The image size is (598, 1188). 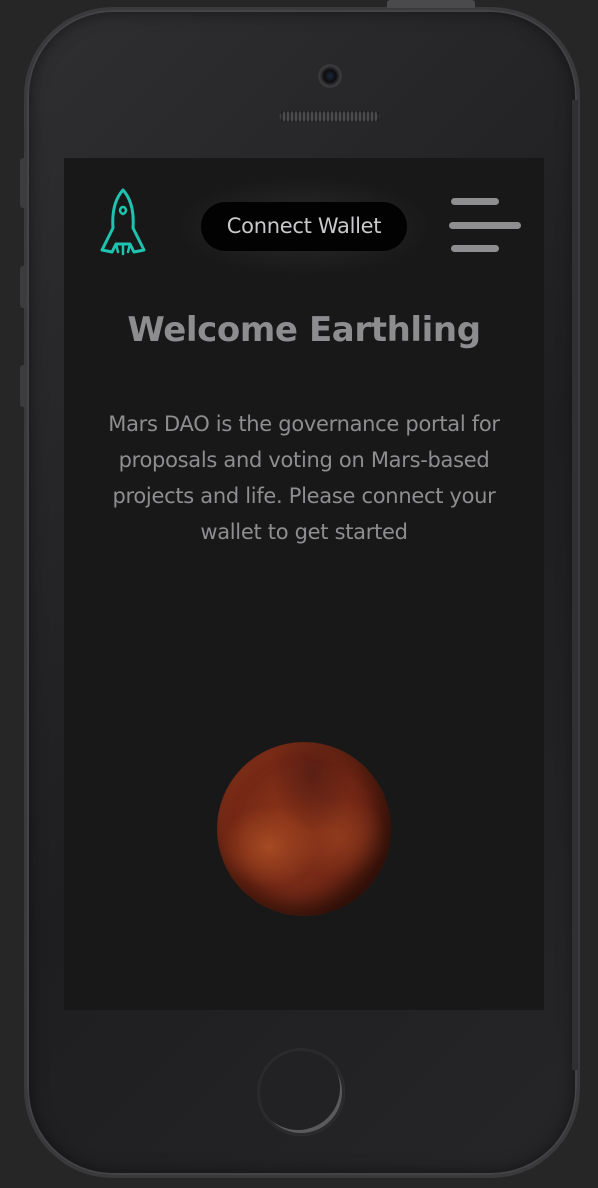 I want to click on volume-down-button, so click(x=23, y=386).